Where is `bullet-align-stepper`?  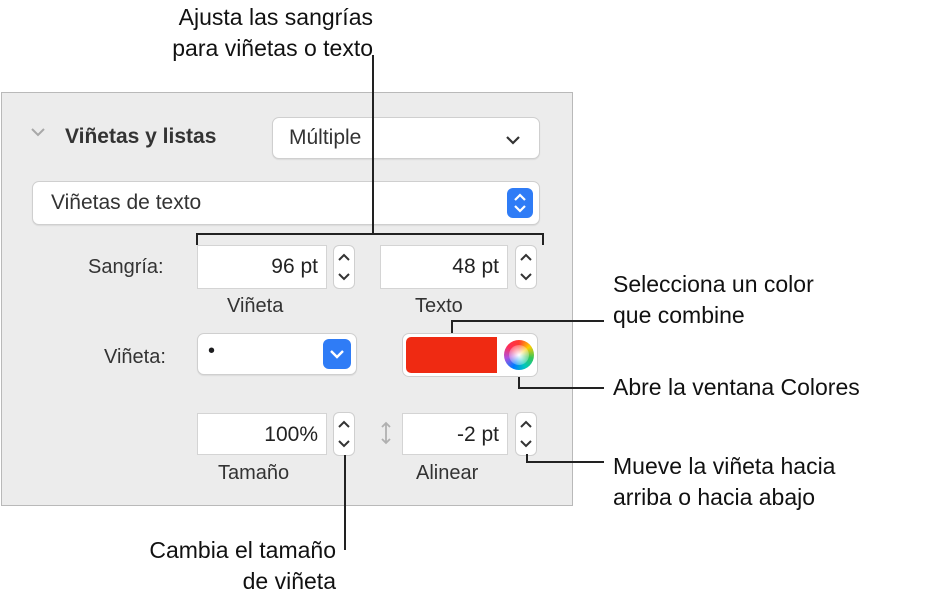
bullet-align-stepper is located at coordinates (526, 434).